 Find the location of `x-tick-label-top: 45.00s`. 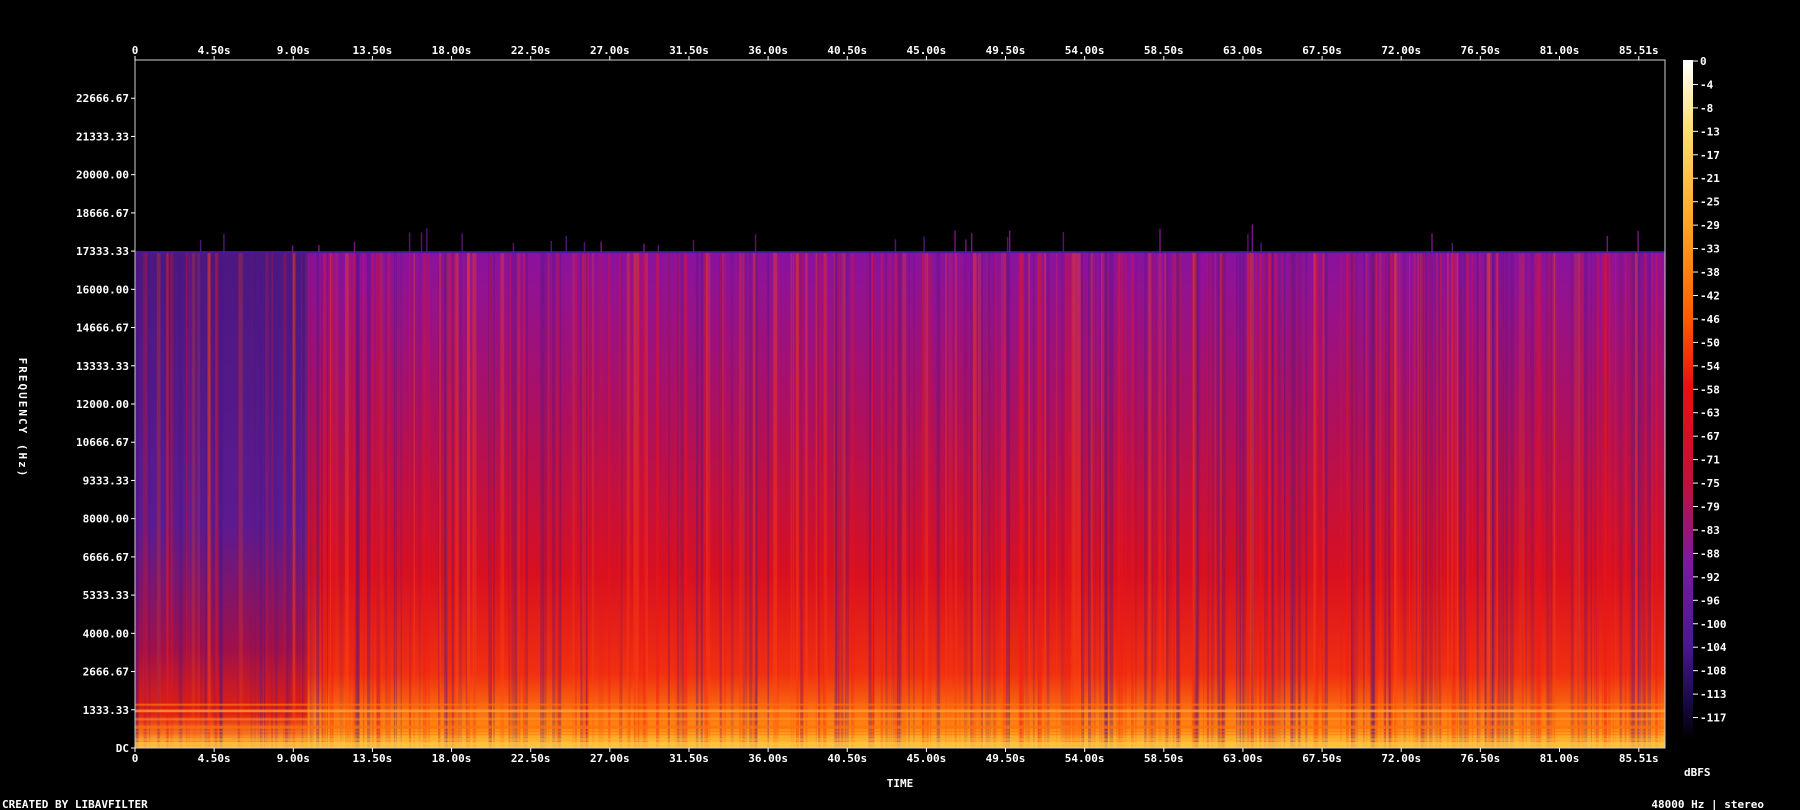

x-tick-label-top: 45.00s is located at coordinates (927, 50).